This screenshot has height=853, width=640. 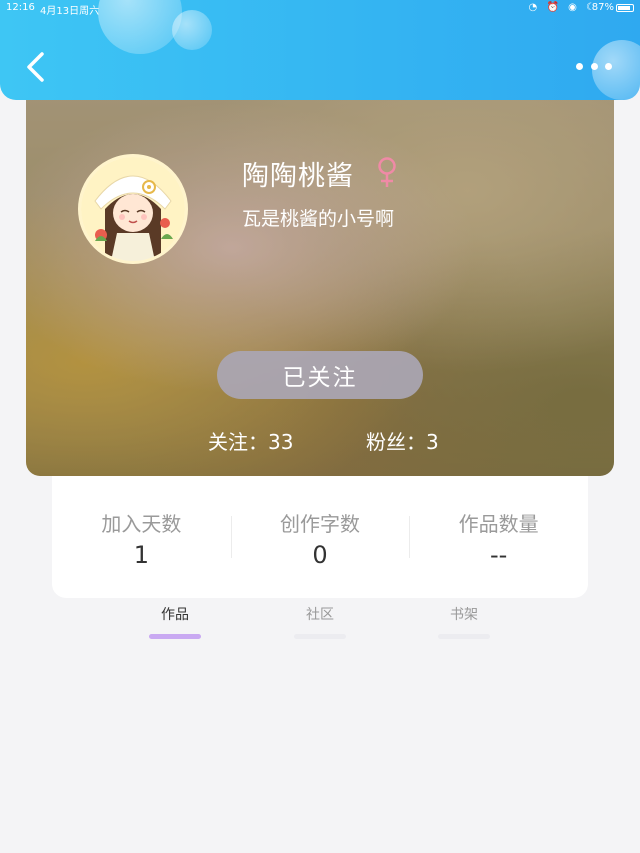 I want to click on tab-works: 作品, so click(x=175, y=621).